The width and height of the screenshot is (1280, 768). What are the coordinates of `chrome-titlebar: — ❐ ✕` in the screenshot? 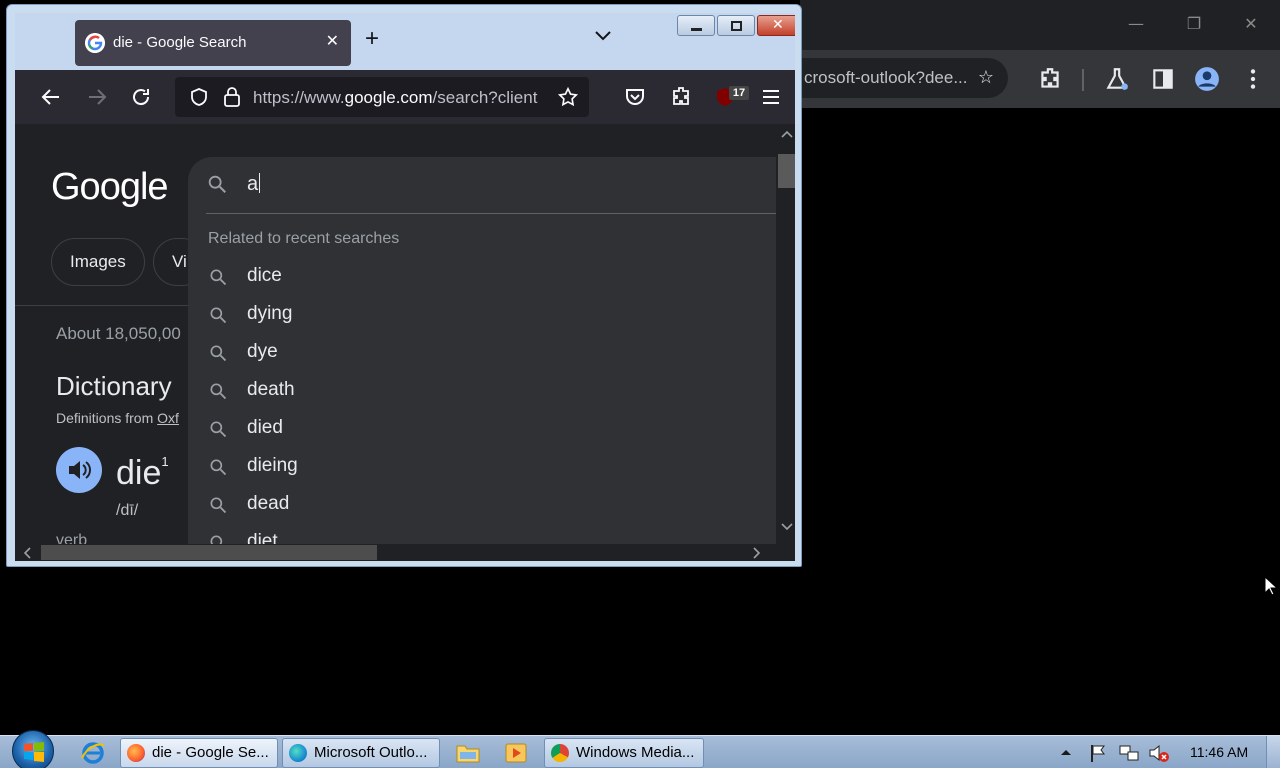 It's located at (1040, 25).